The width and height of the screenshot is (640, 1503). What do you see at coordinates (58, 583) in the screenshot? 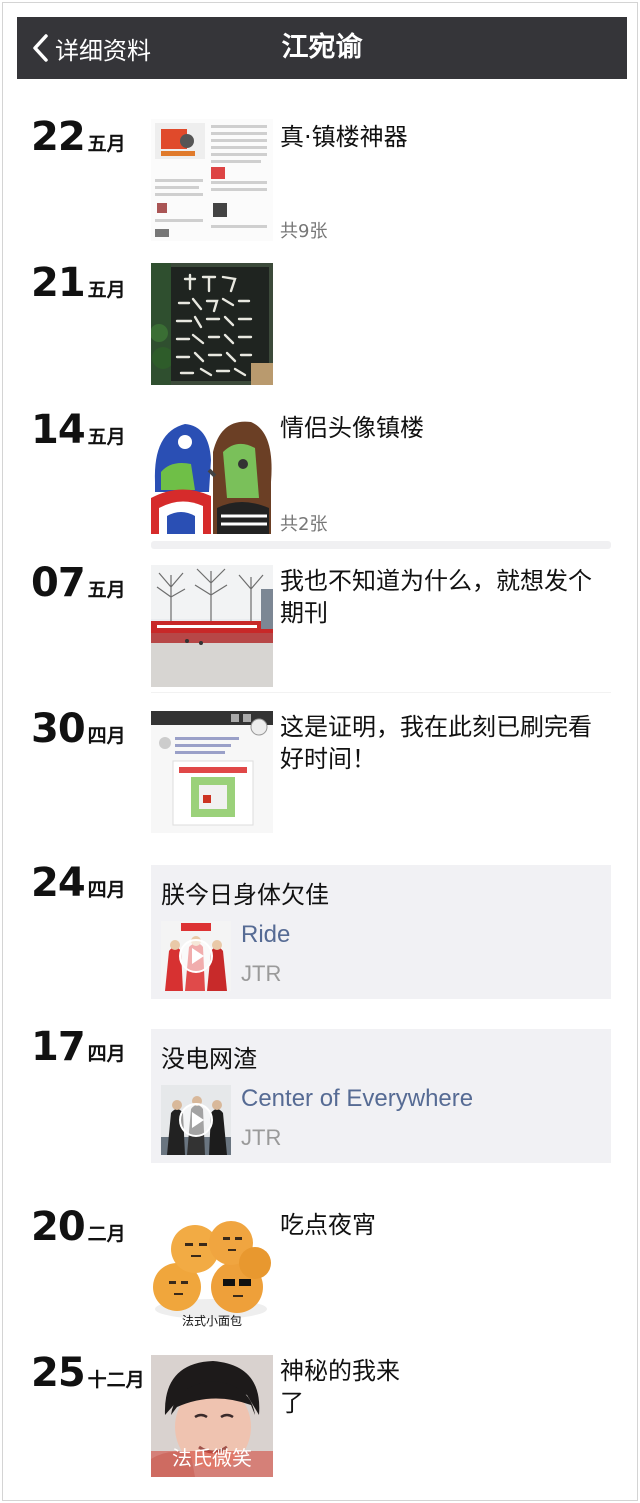
I see `post-day: 07` at bounding box center [58, 583].